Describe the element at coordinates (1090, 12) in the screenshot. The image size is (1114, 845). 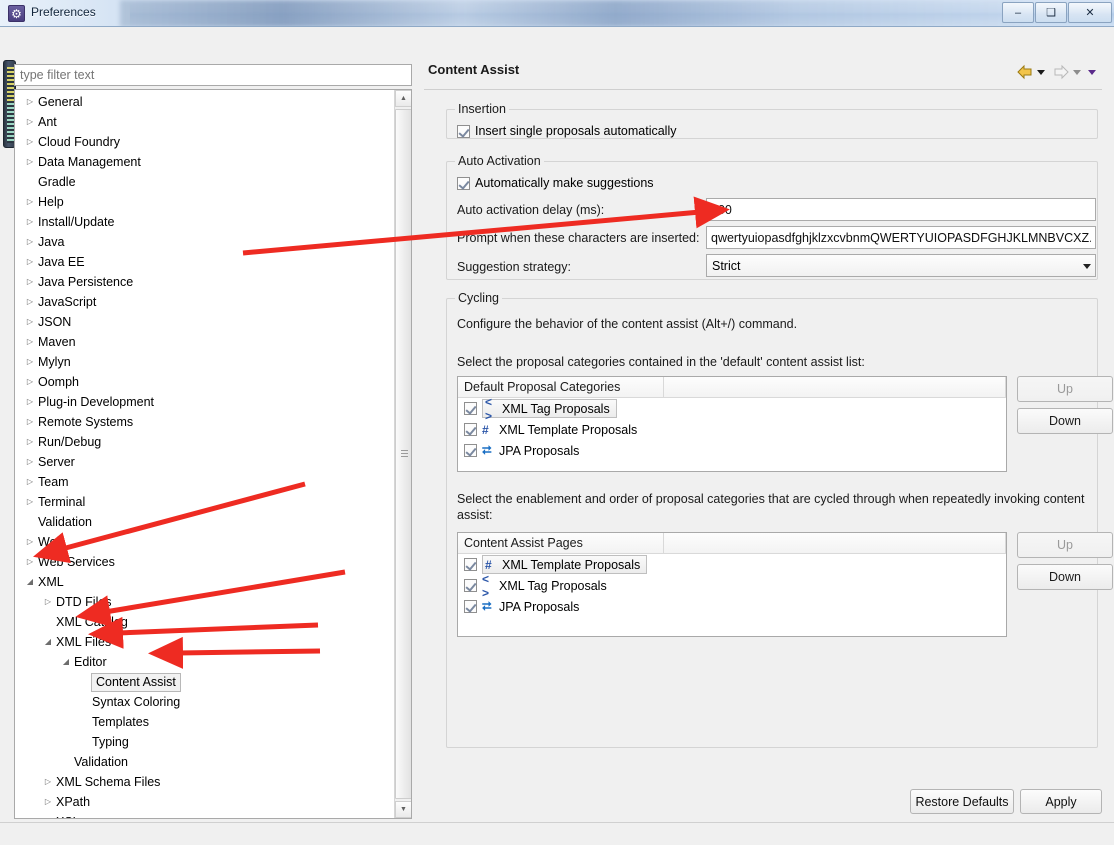
I see `close-button: ✕` at that location.